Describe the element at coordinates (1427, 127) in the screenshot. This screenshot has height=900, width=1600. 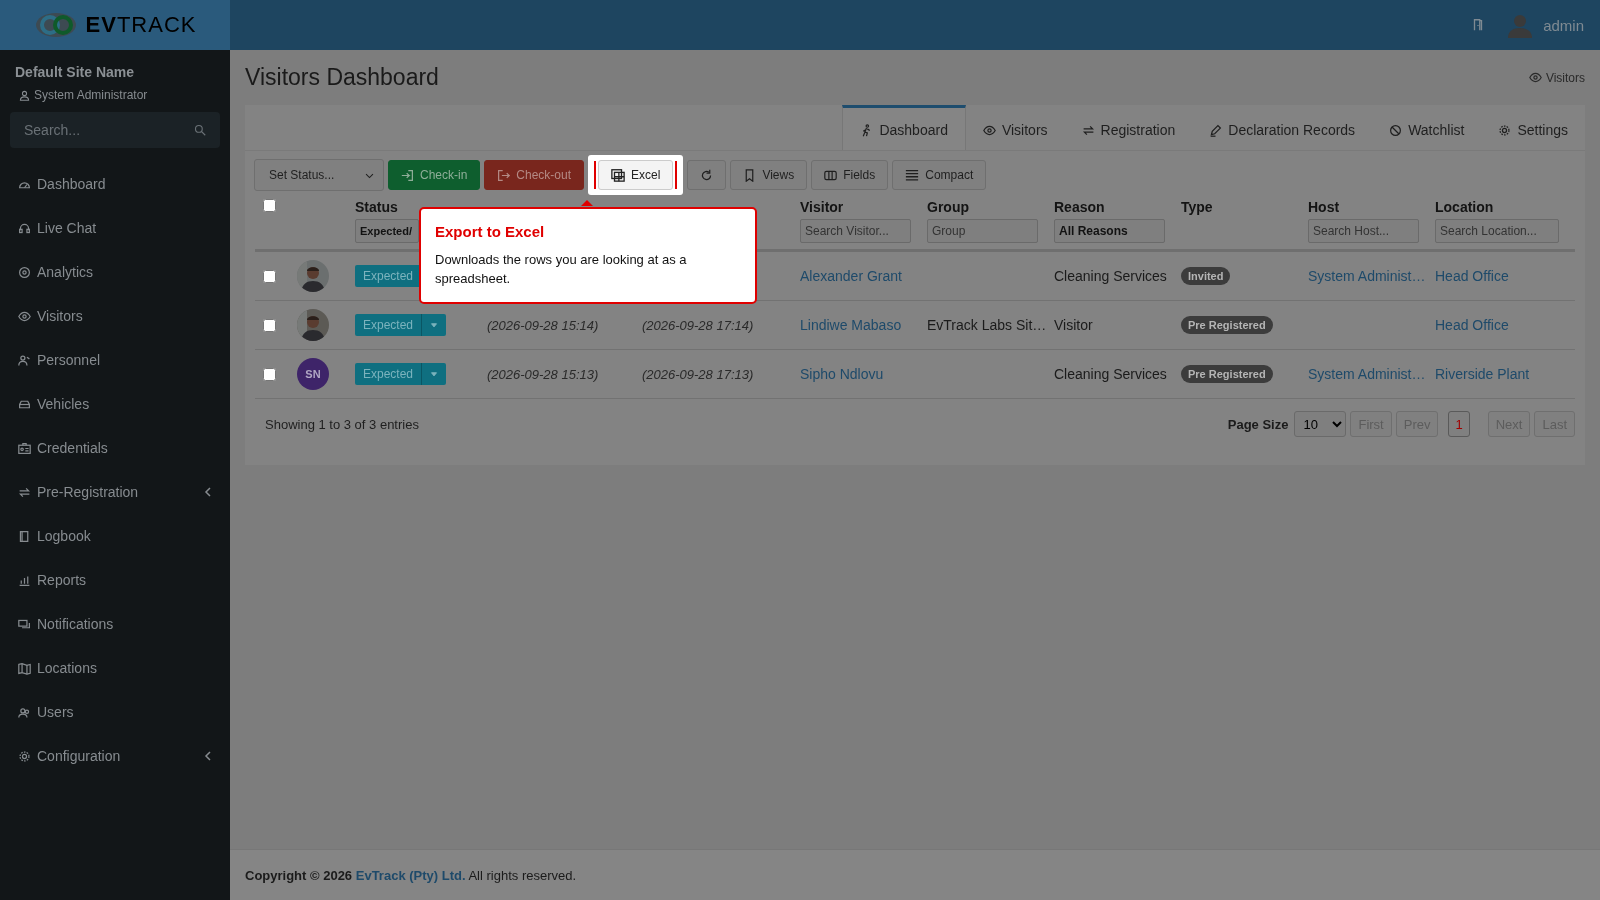
I see `tab: Watchlist` at that location.